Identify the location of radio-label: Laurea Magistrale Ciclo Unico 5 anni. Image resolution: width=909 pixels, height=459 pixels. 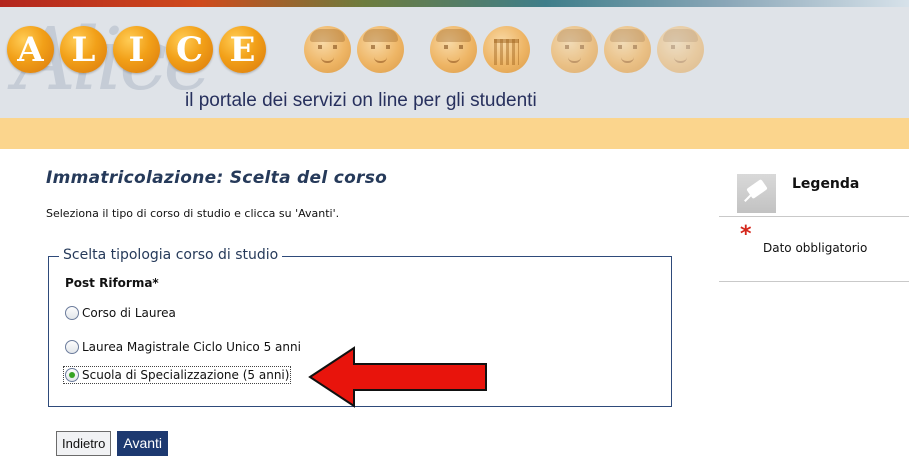
(191, 347).